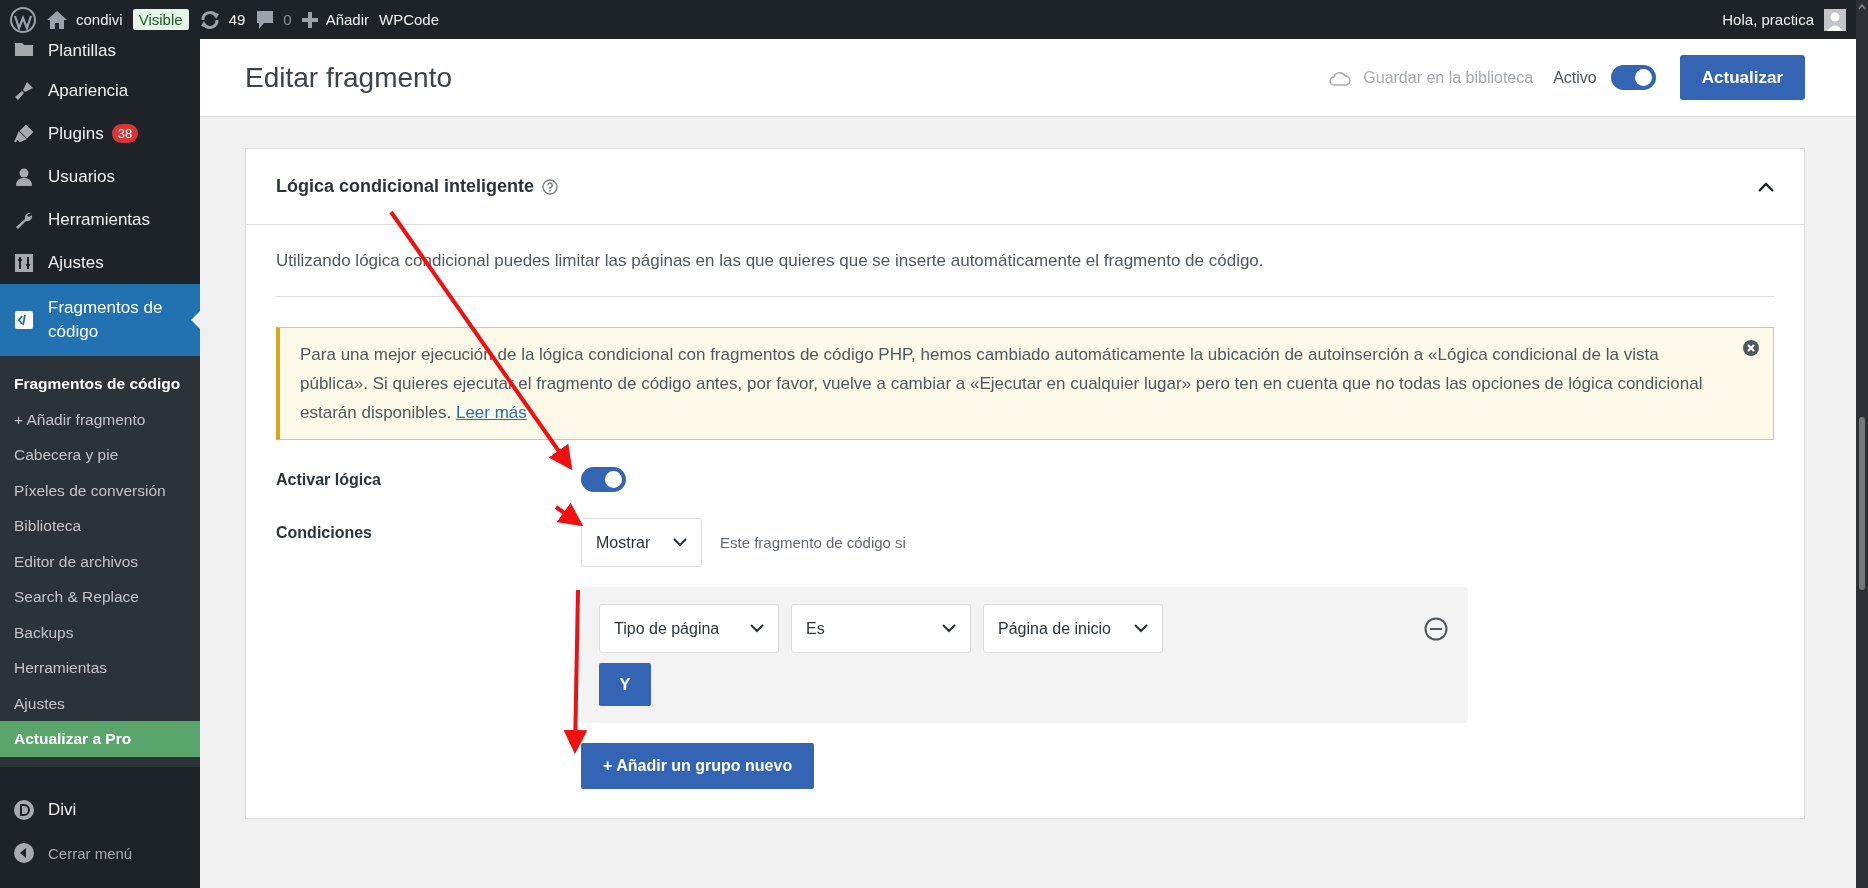  Describe the element at coordinates (100, 90) in the screenshot. I see `sidebar-item: Apariencia` at that location.